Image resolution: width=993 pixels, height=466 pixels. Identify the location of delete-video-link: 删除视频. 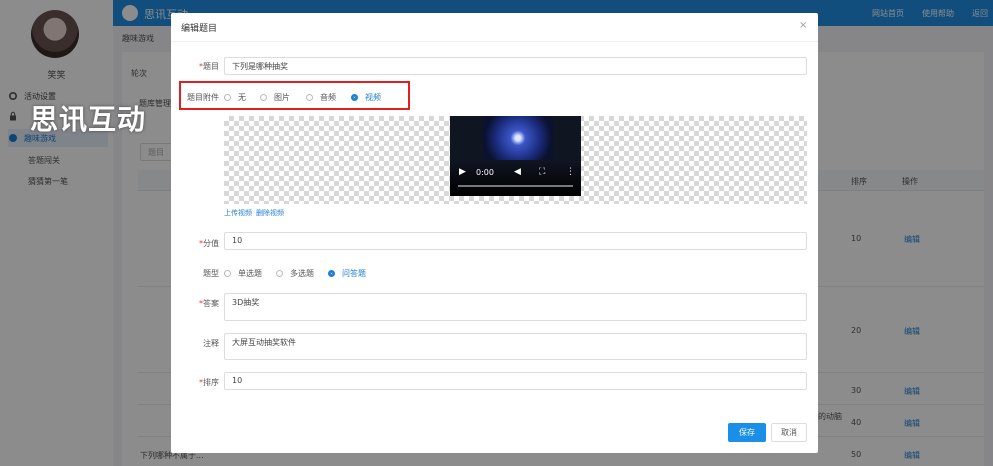
(270, 213).